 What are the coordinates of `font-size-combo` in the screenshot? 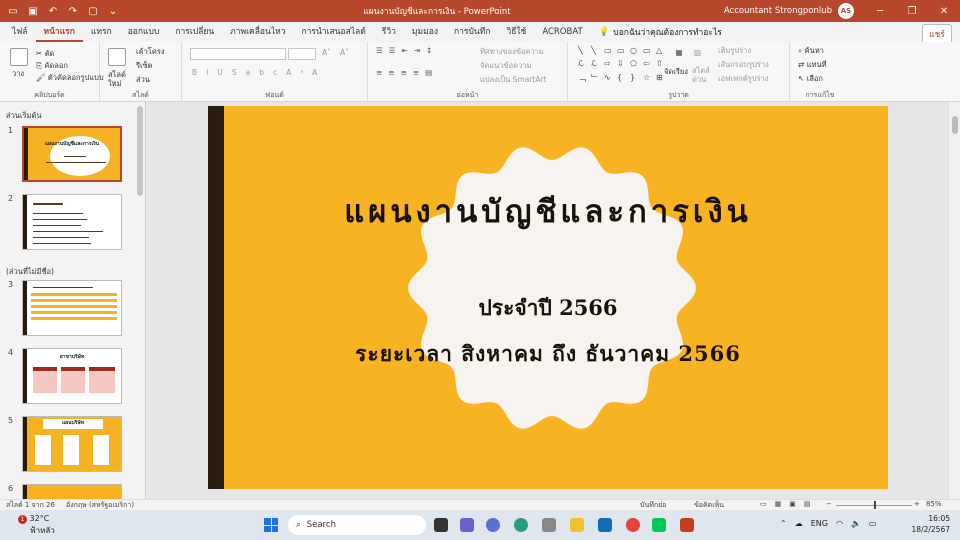 It's located at (302, 54).